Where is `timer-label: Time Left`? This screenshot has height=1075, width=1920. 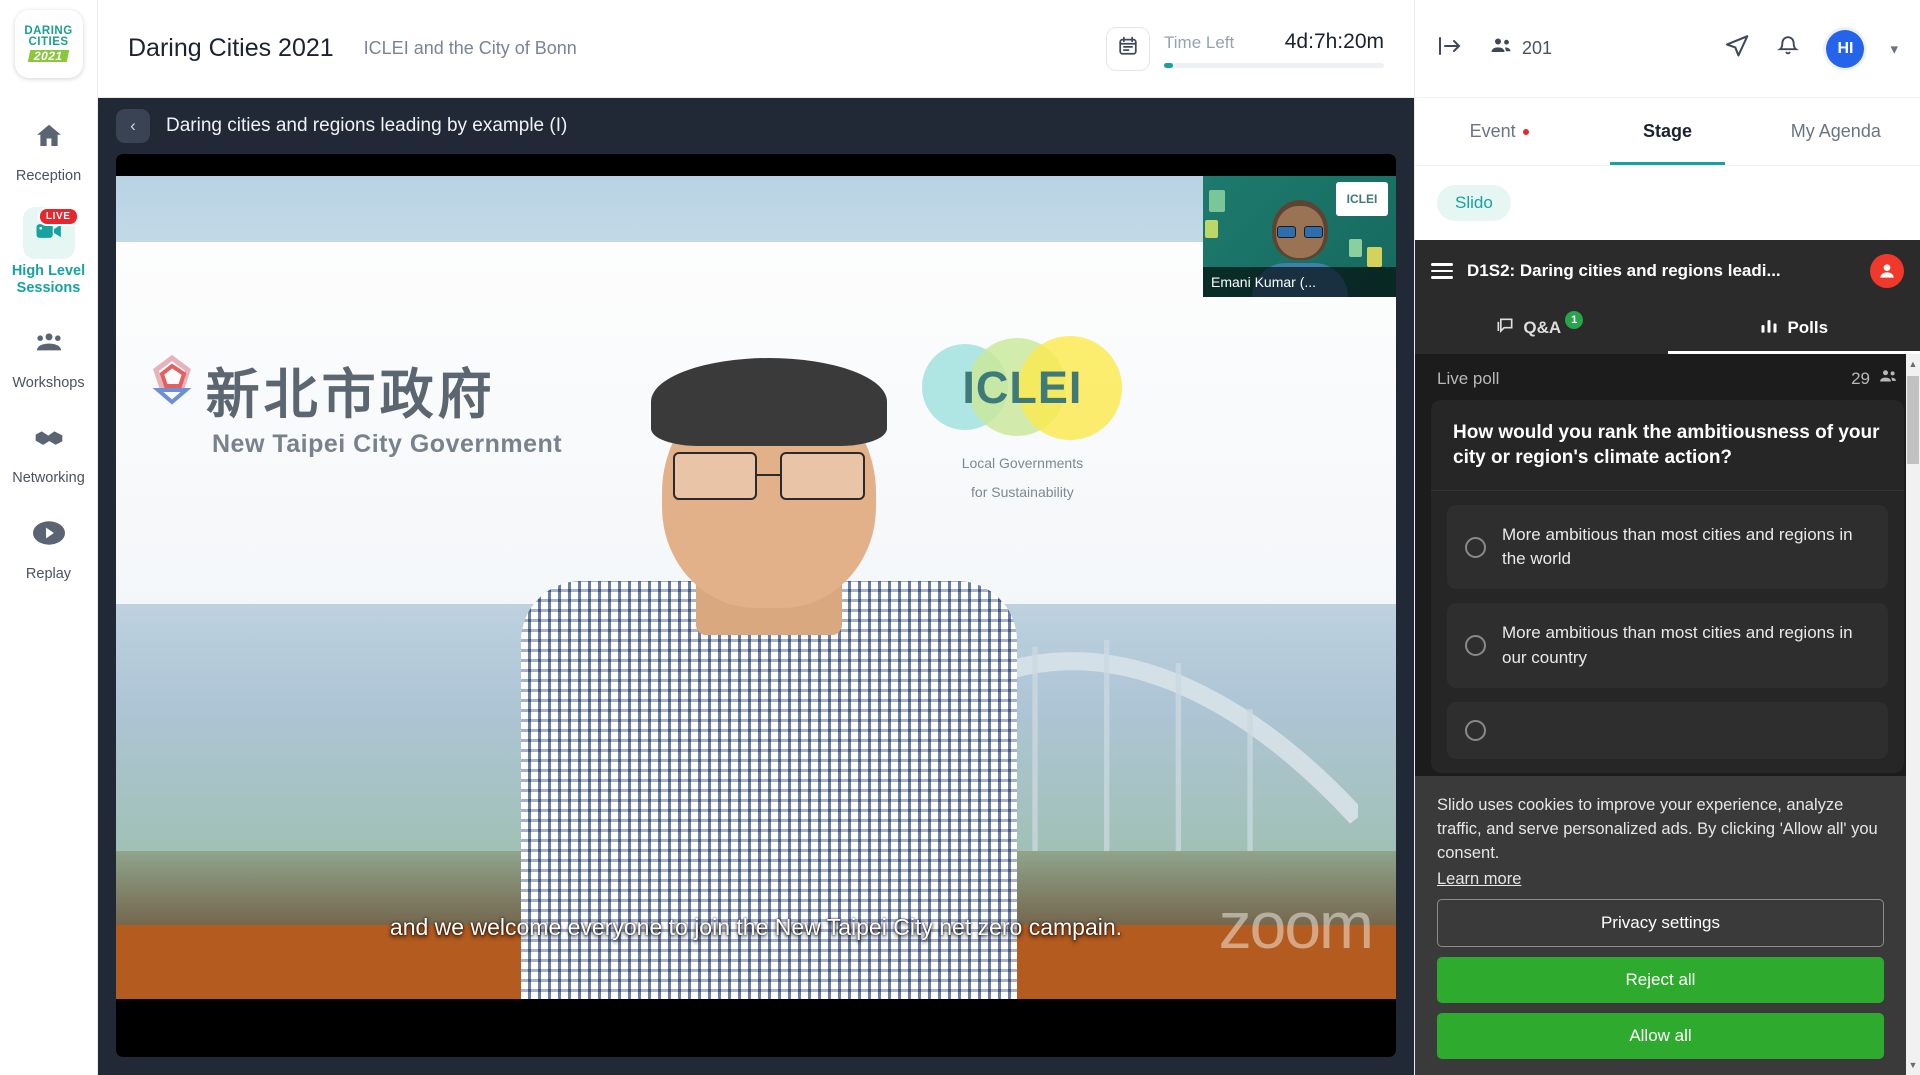 timer-label: Time Left is located at coordinates (1199, 42).